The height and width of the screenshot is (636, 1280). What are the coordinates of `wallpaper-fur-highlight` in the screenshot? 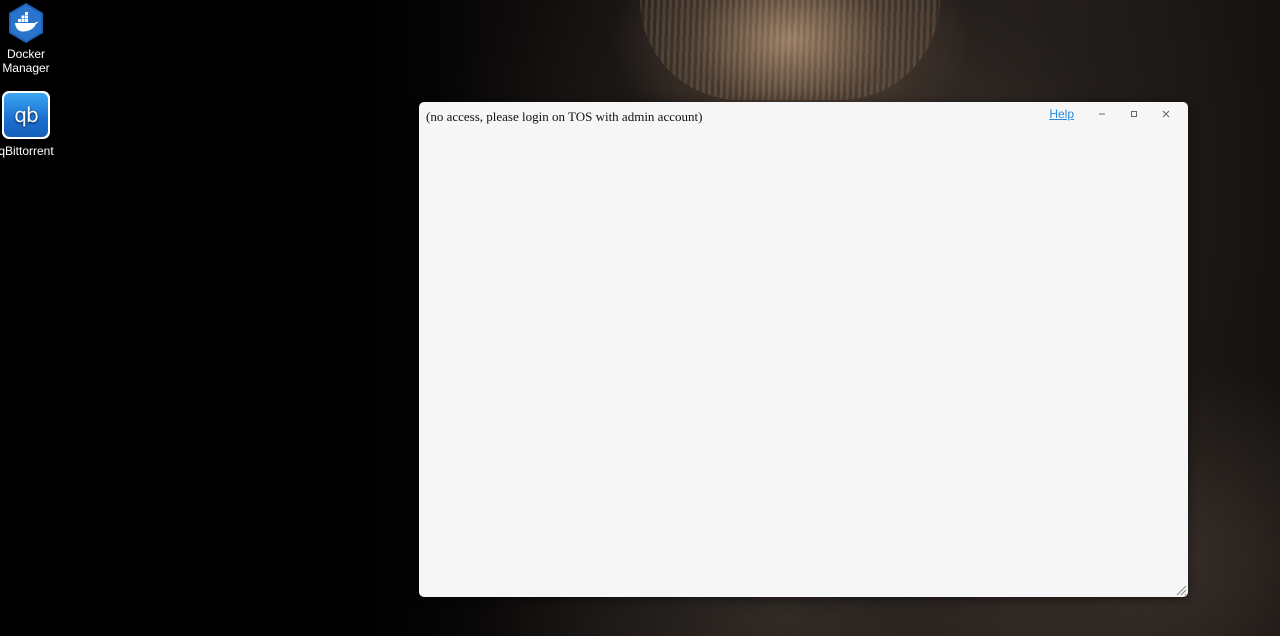 It's located at (790, 50).